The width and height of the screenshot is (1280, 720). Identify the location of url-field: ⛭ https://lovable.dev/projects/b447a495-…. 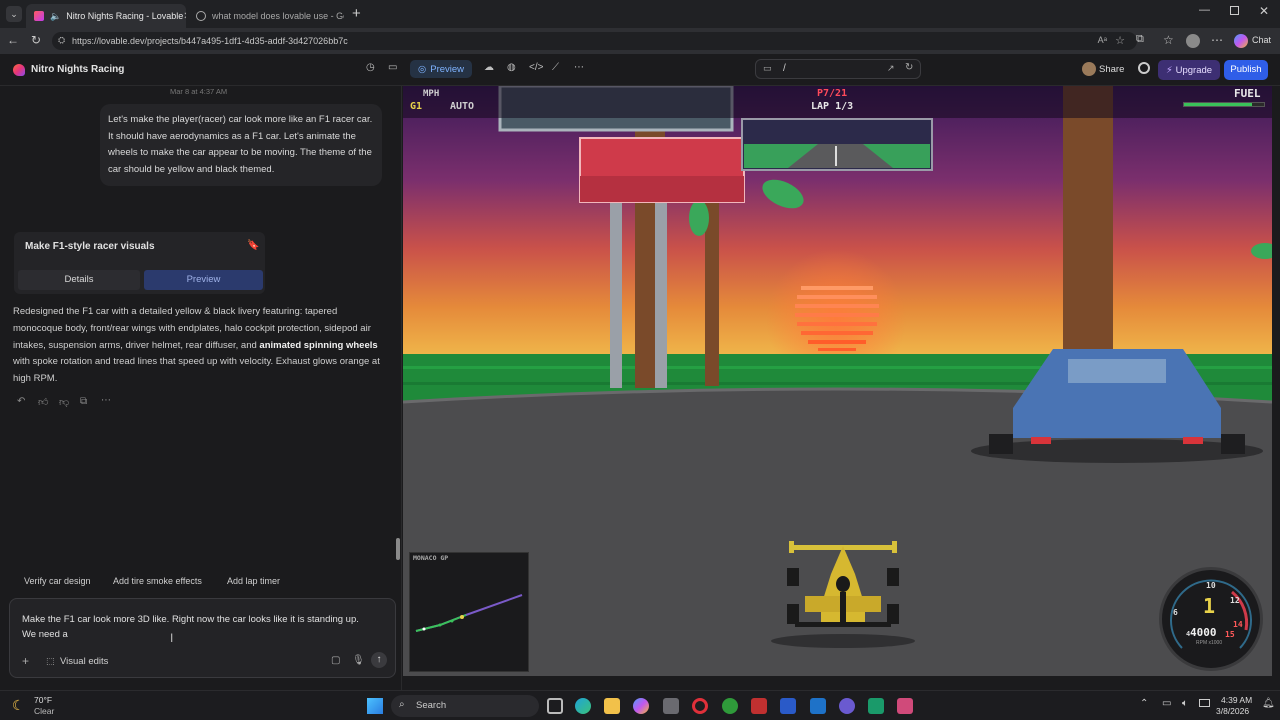
(594, 41).